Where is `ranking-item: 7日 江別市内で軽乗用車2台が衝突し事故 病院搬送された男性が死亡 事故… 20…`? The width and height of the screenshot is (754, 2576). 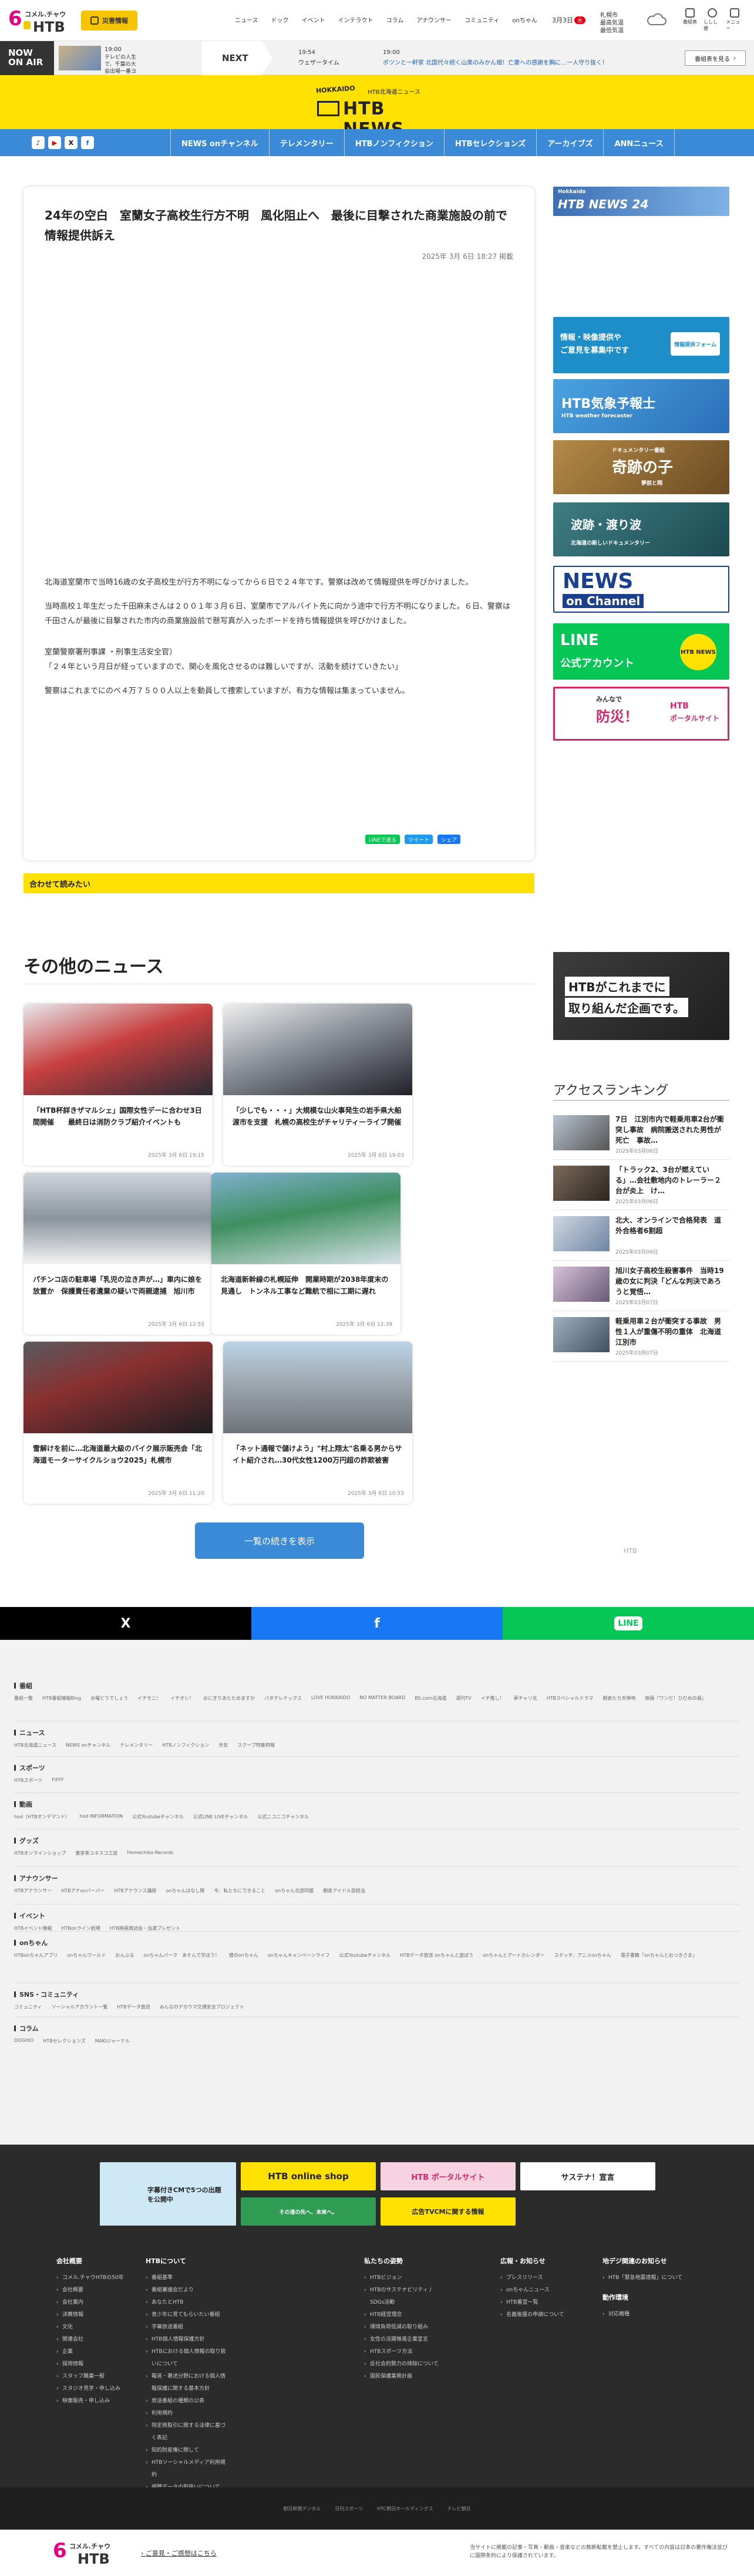
ranking-item: 7日 江別市内で軽乗用車2台が衝突し事故 病院搬送された男性が死亡 事故… 20… is located at coordinates (641, 1134).